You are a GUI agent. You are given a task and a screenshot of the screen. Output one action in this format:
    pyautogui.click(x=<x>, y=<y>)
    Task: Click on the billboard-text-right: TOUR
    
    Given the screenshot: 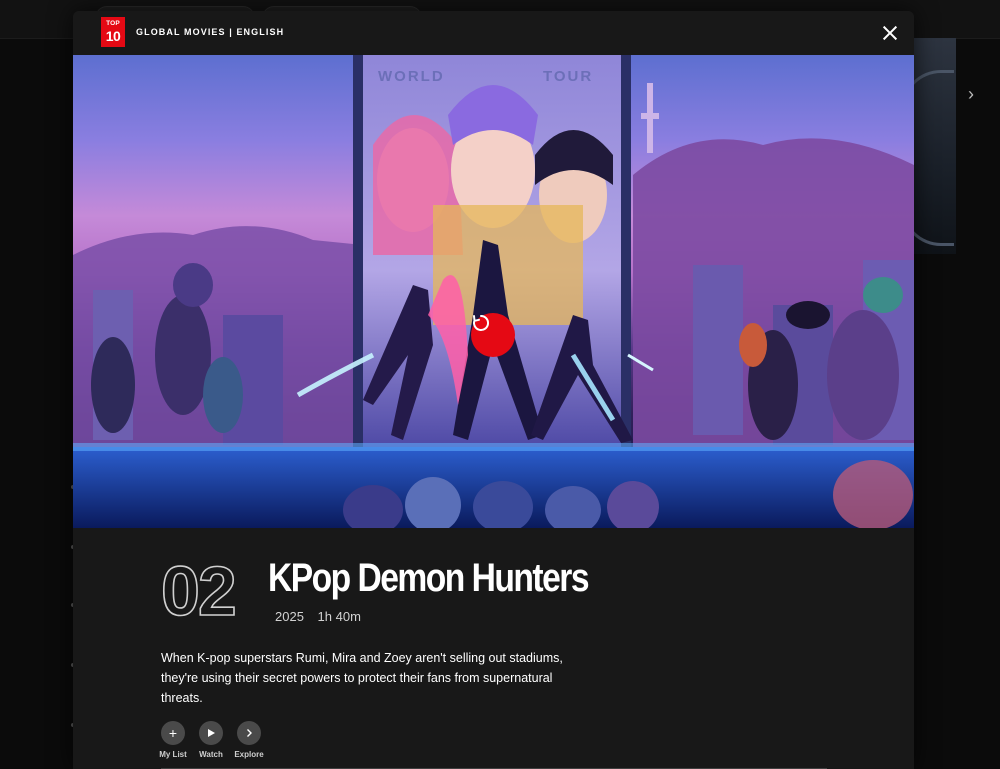 What is the action you would take?
    pyautogui.click(x=568, y=76)
    